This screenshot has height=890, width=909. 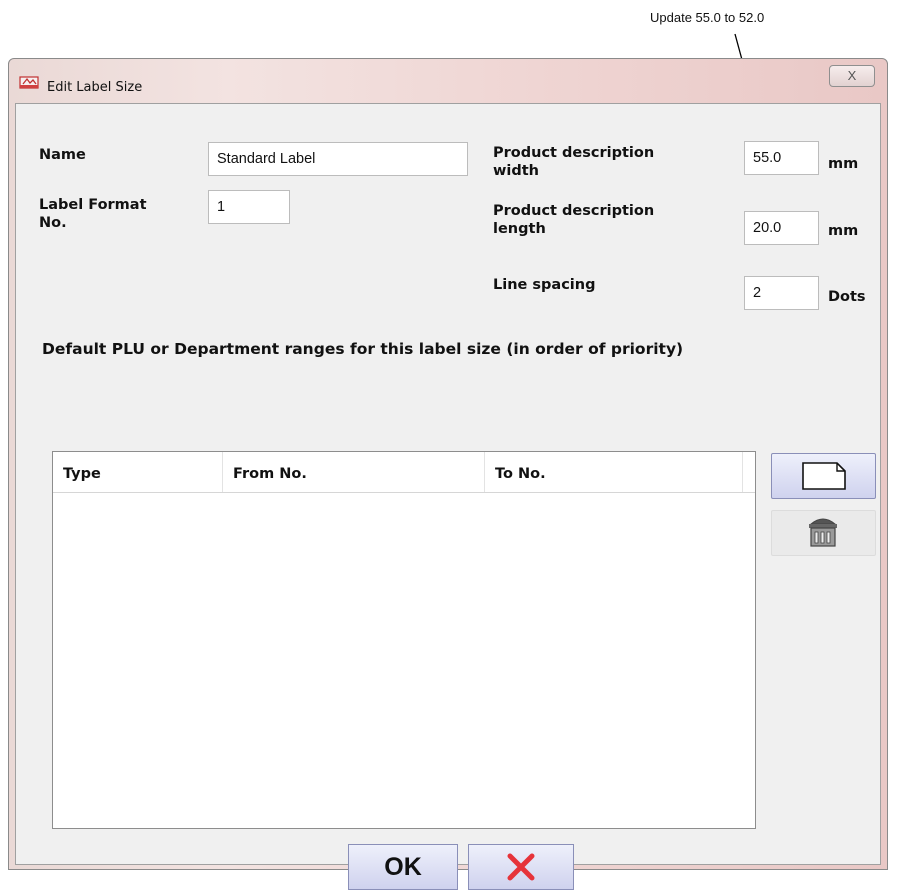 I want to click on column-header-to-no: To No., so click(x=614, y=472).